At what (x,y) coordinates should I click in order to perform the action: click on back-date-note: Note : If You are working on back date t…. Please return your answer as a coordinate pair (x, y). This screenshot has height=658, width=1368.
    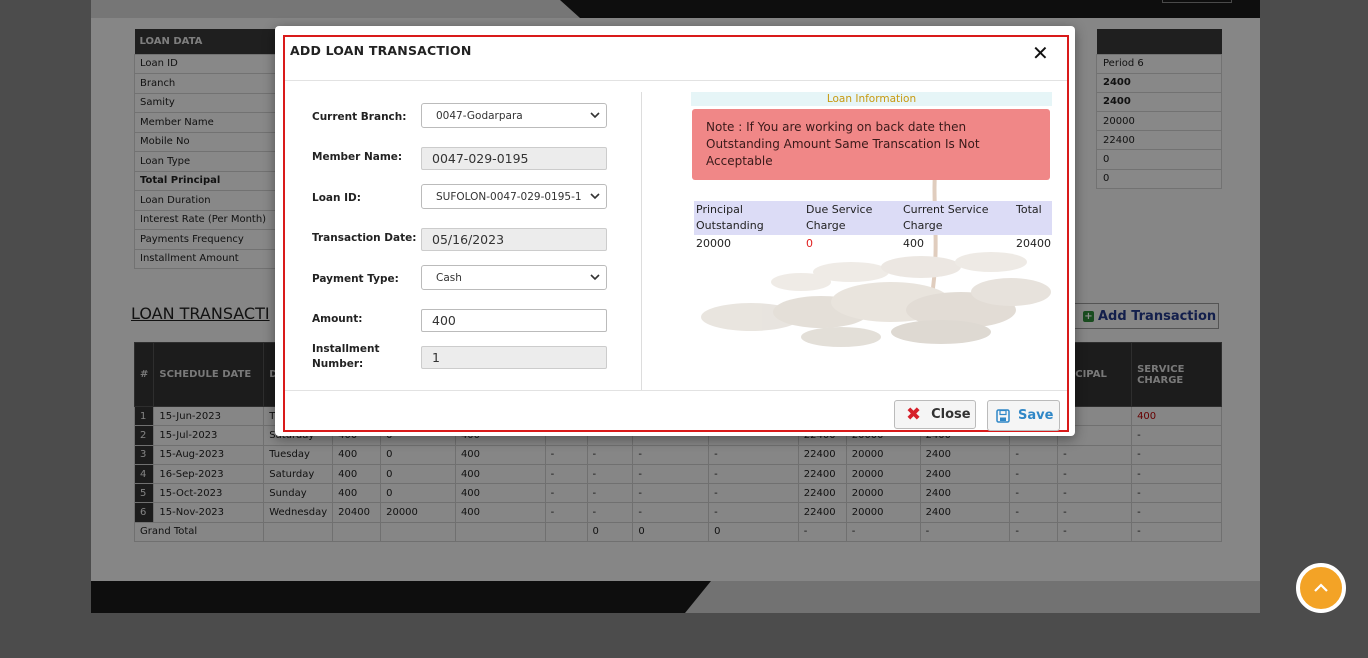
    Looking at the image, I should click on (871, 144).